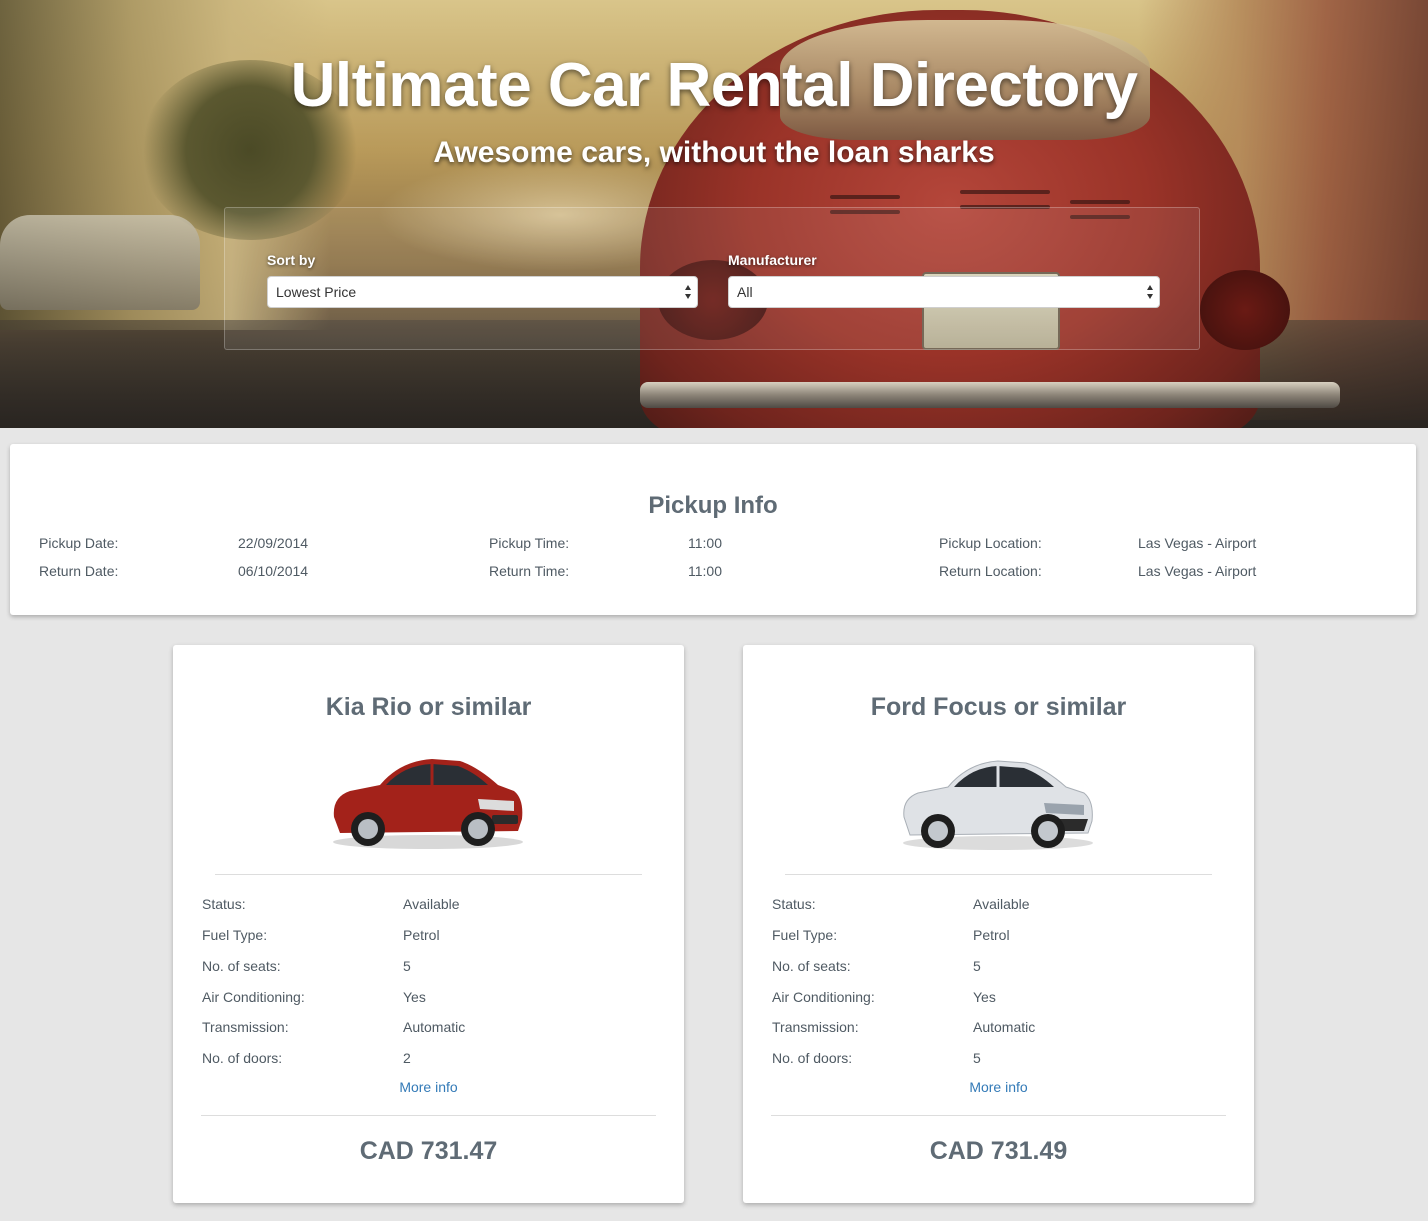  I want to click on page-subtitle: Awesome cars, without the loan sharks, so click(714, 152).